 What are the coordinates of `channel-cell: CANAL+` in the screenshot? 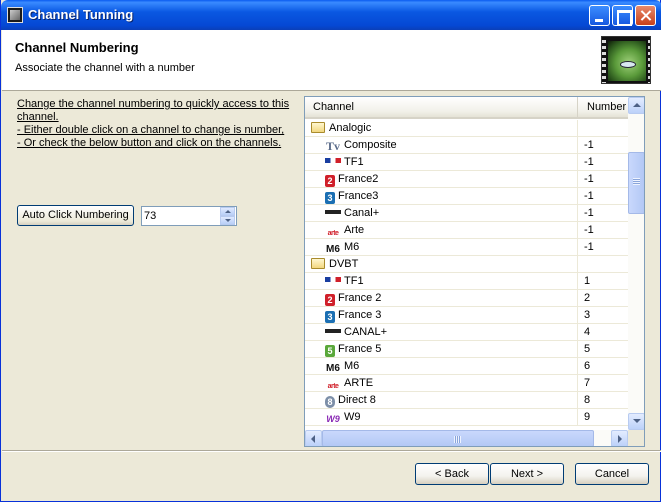 It's located at (441, 332).